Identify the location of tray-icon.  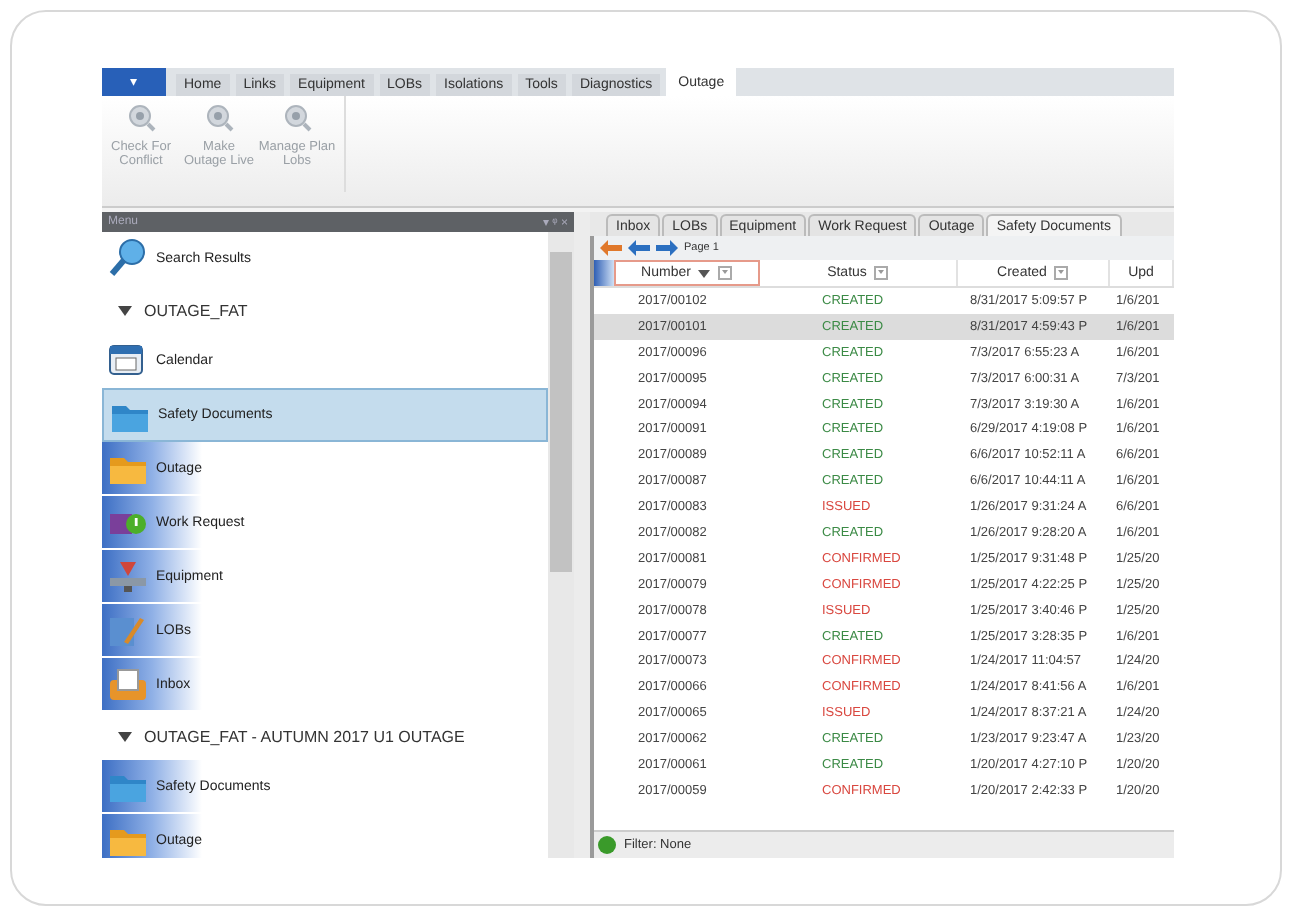
(128, 684).